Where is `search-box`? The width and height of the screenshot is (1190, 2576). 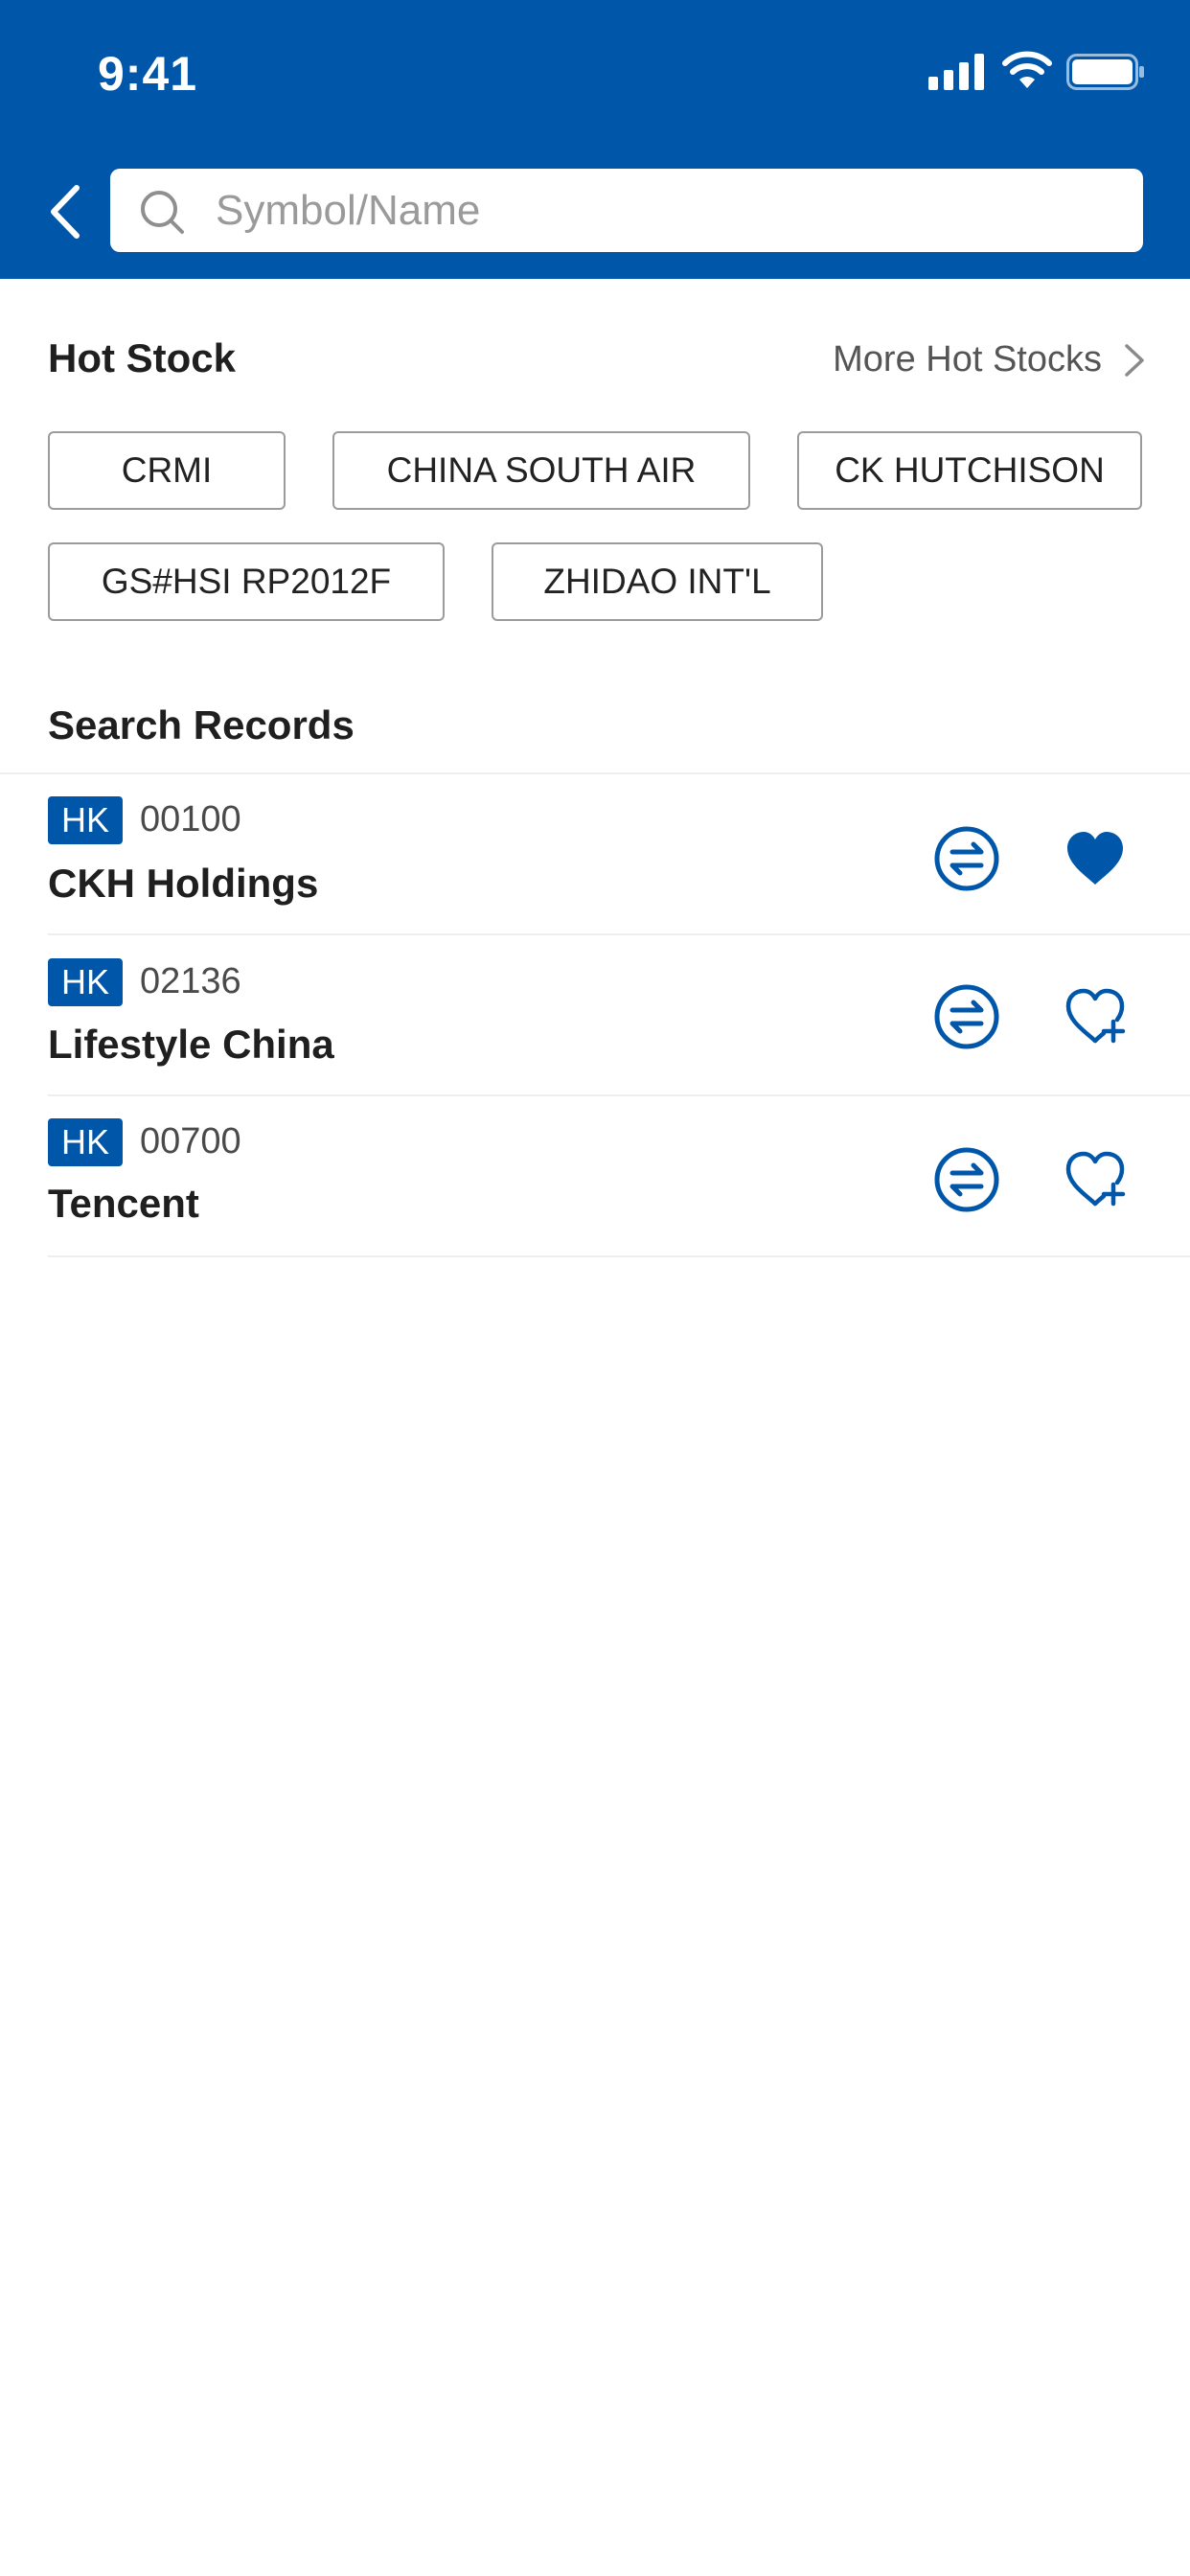 search-box is located at coordinates (626, 210).